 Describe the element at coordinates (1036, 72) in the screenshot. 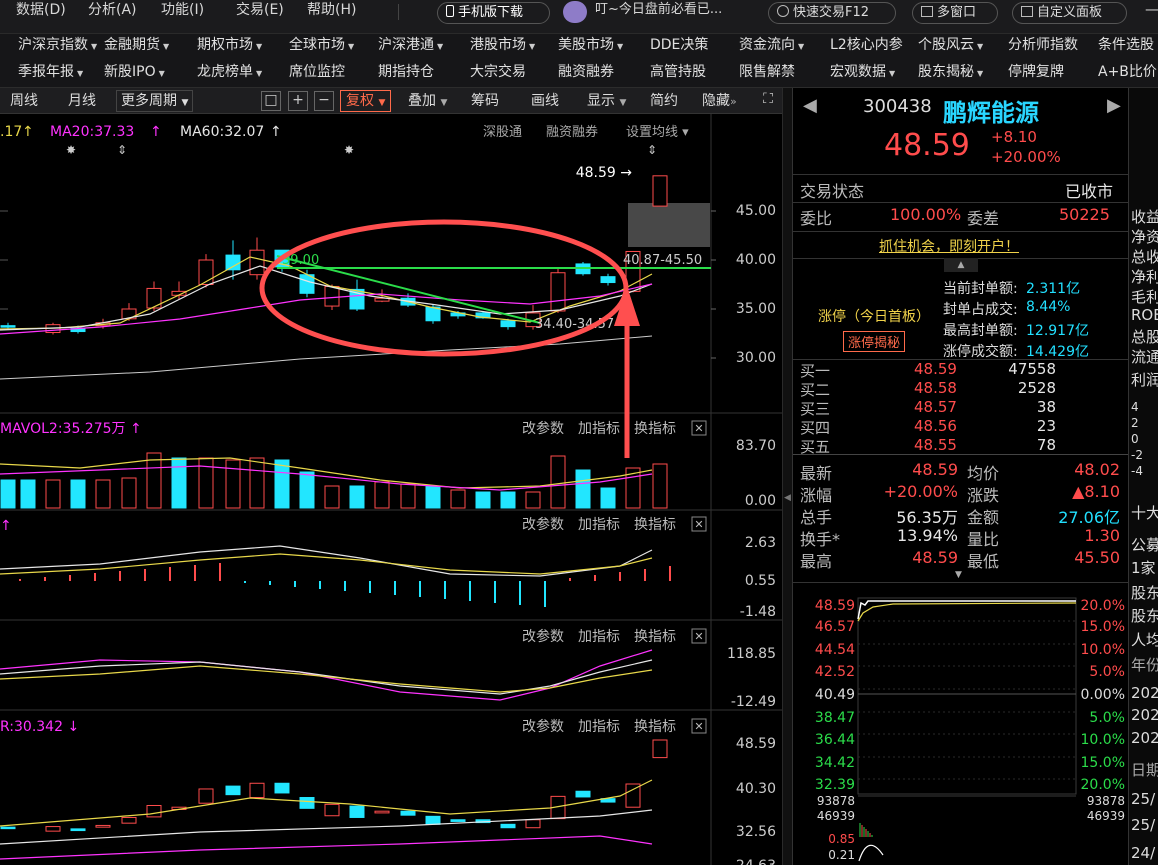

I see `nav-item: 停牌复牌` at that location.